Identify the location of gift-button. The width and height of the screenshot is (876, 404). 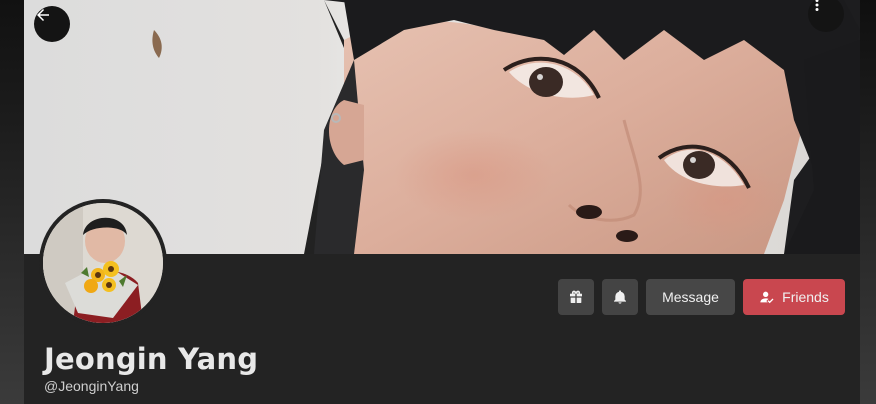
(576, 297).